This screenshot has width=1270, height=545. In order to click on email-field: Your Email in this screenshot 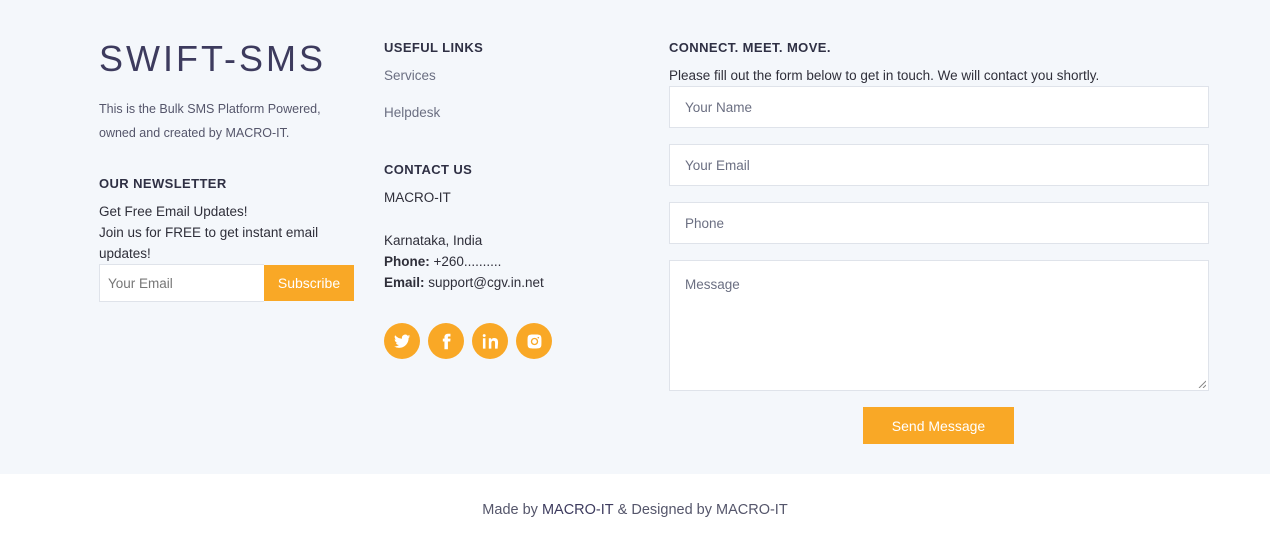, I will do `click(939, 165)`.